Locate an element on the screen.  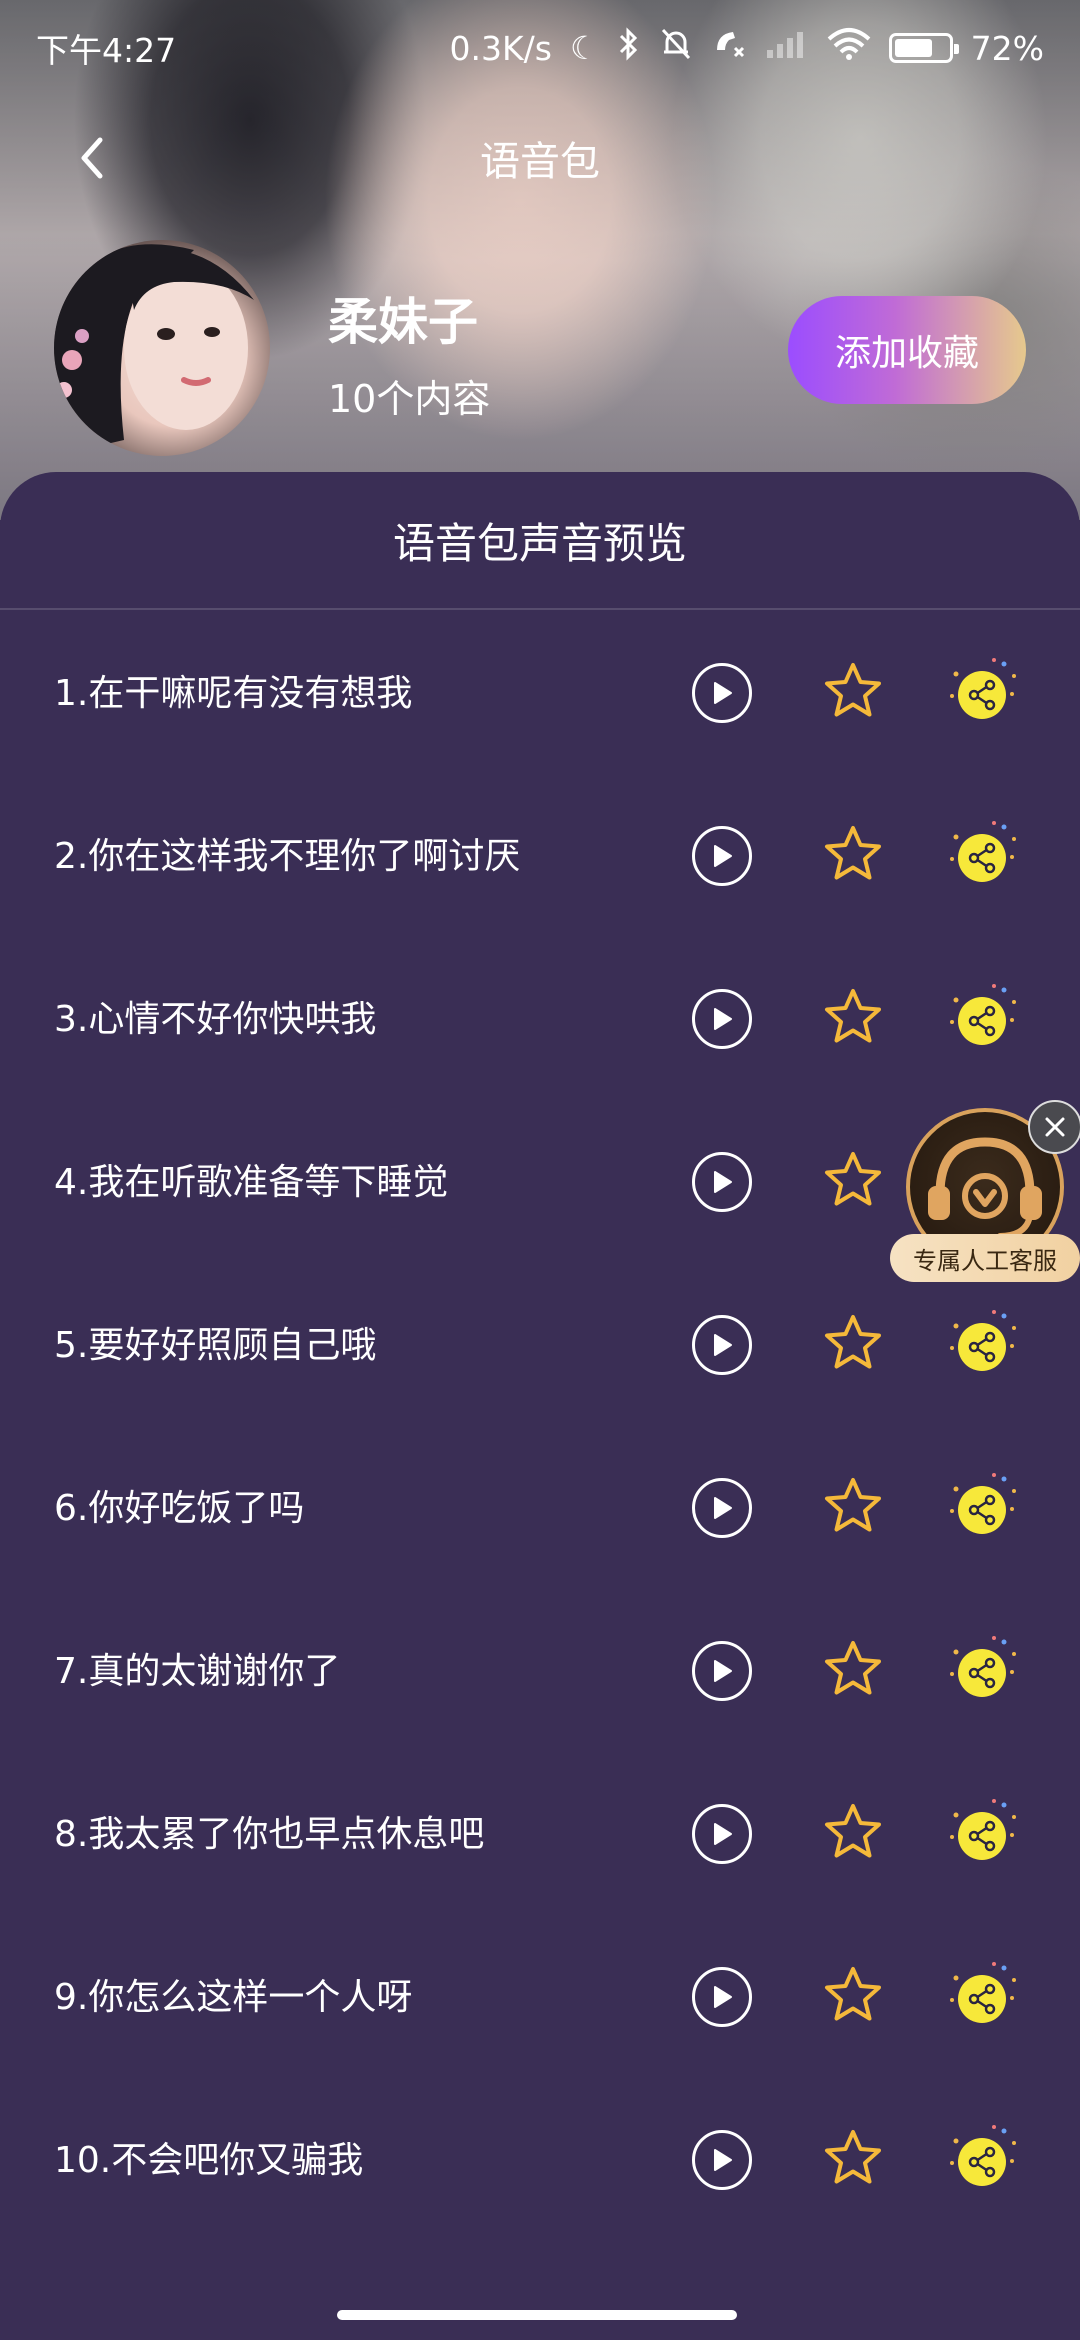
back-button is located at coordinates (92, 158).